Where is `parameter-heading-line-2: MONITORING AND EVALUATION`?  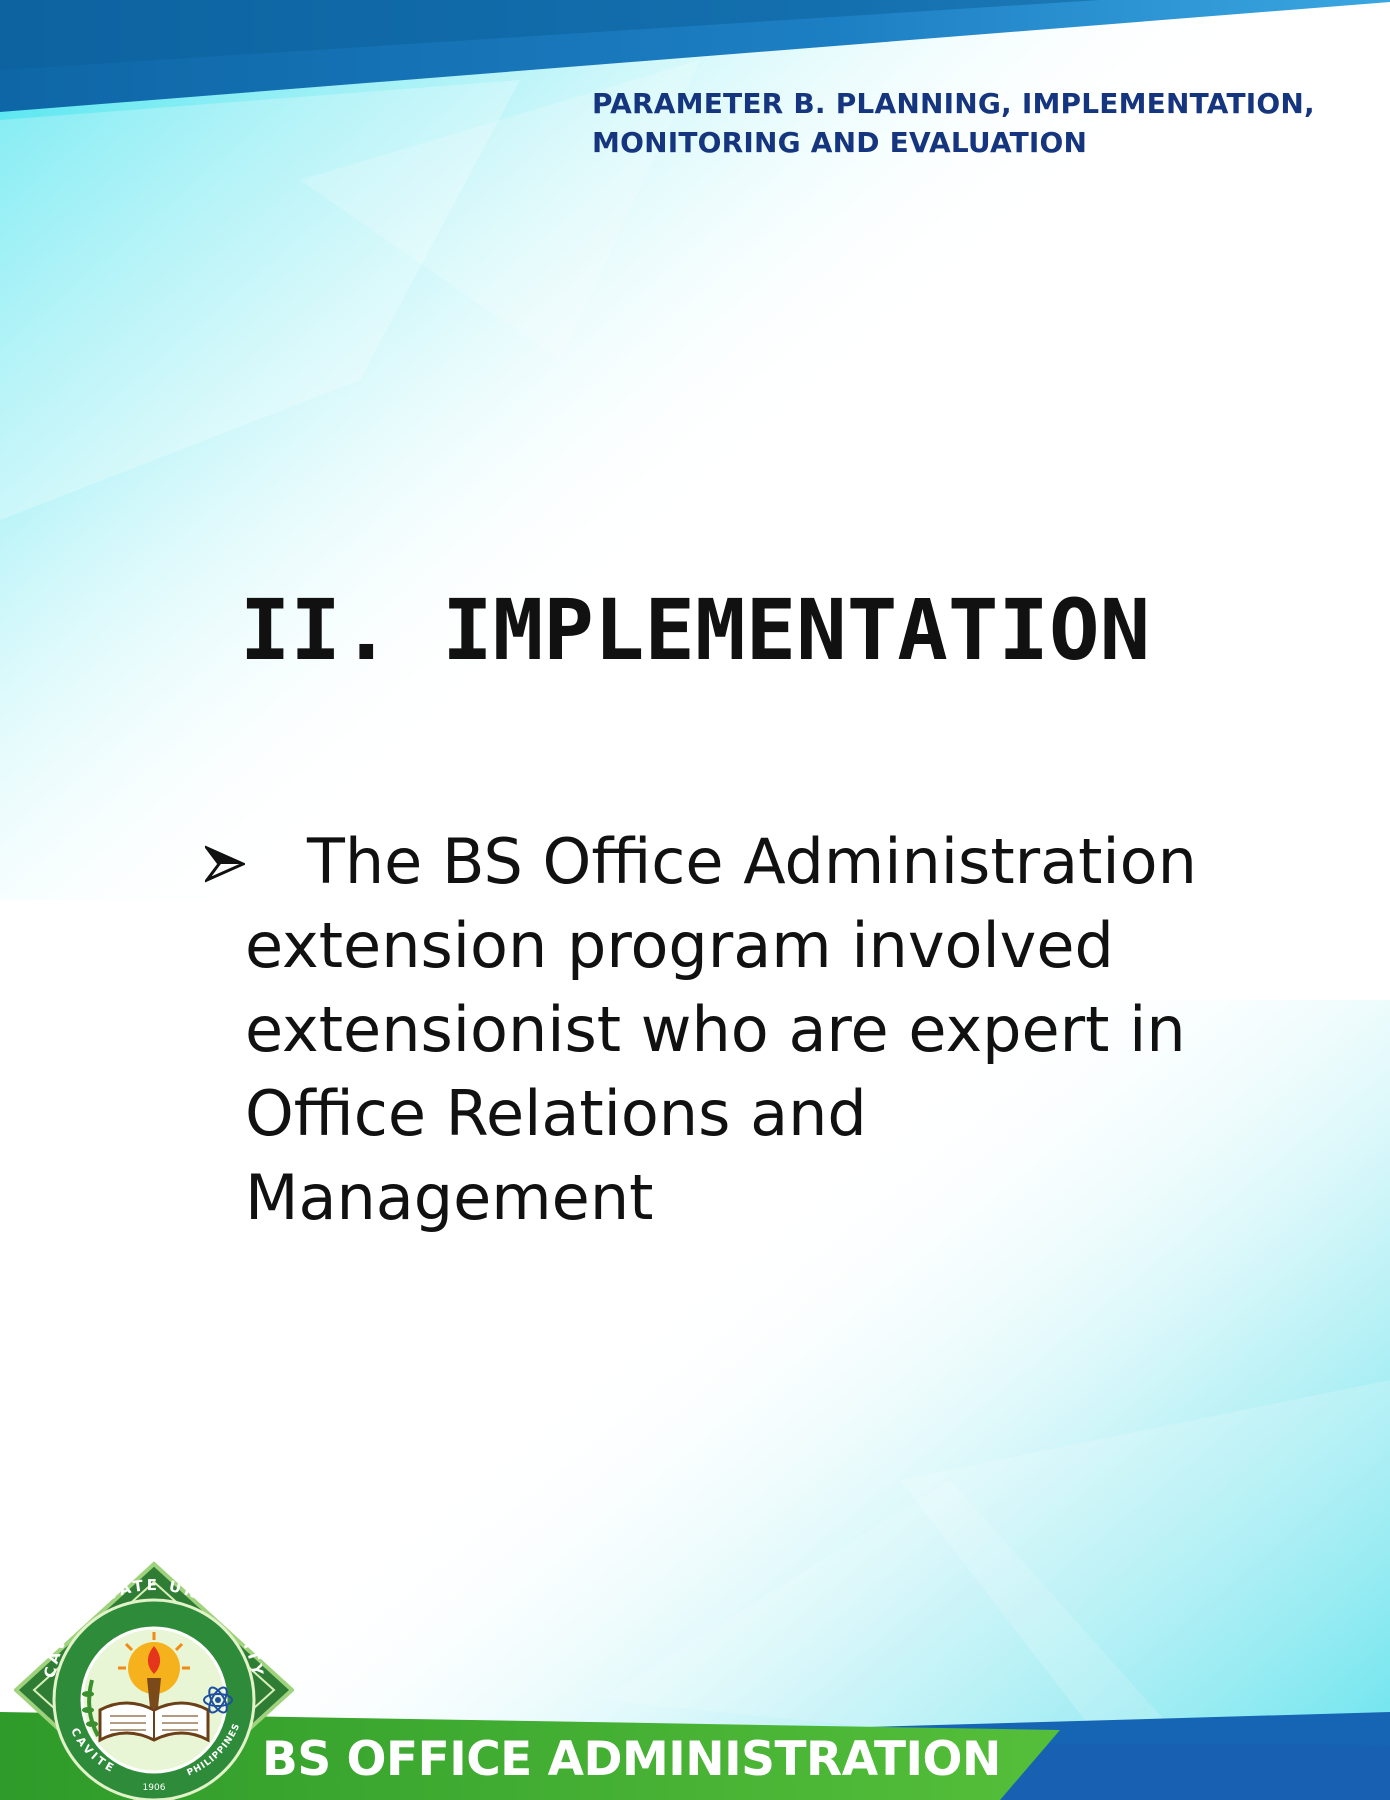 parameter-heading-line-2: MONITORING AND EVALUATION is located at coordinates (840, 142).